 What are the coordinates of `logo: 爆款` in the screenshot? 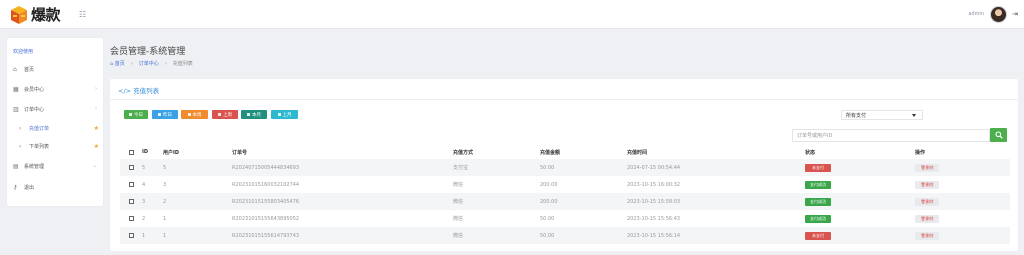 It's located at (35, 14).